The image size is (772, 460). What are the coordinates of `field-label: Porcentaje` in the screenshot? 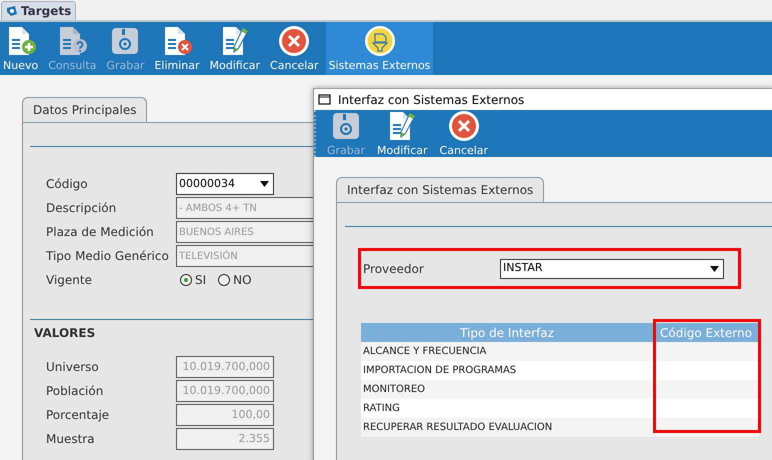 It's located at (78, 415).